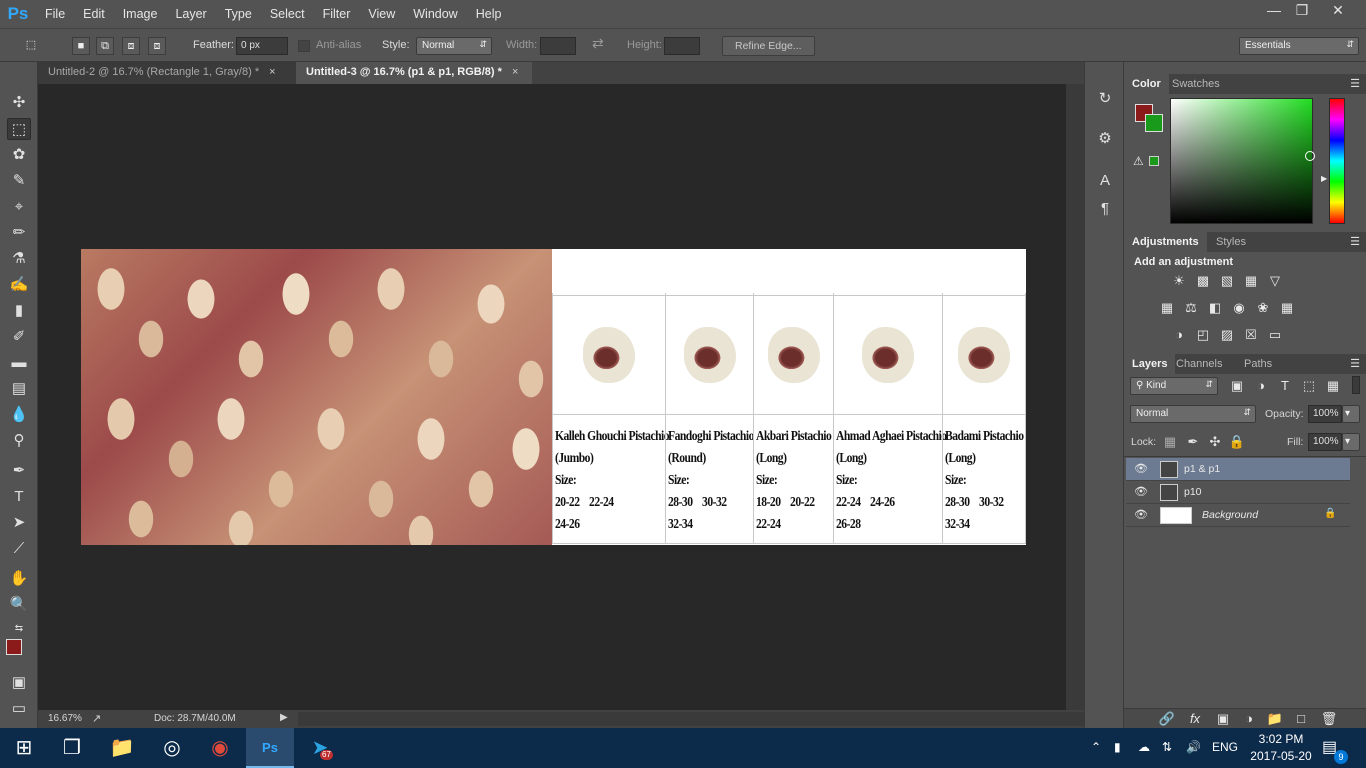 The image size is (1366, 768). I want to click on lock-position-icon: ✣, so click(1215, 442).